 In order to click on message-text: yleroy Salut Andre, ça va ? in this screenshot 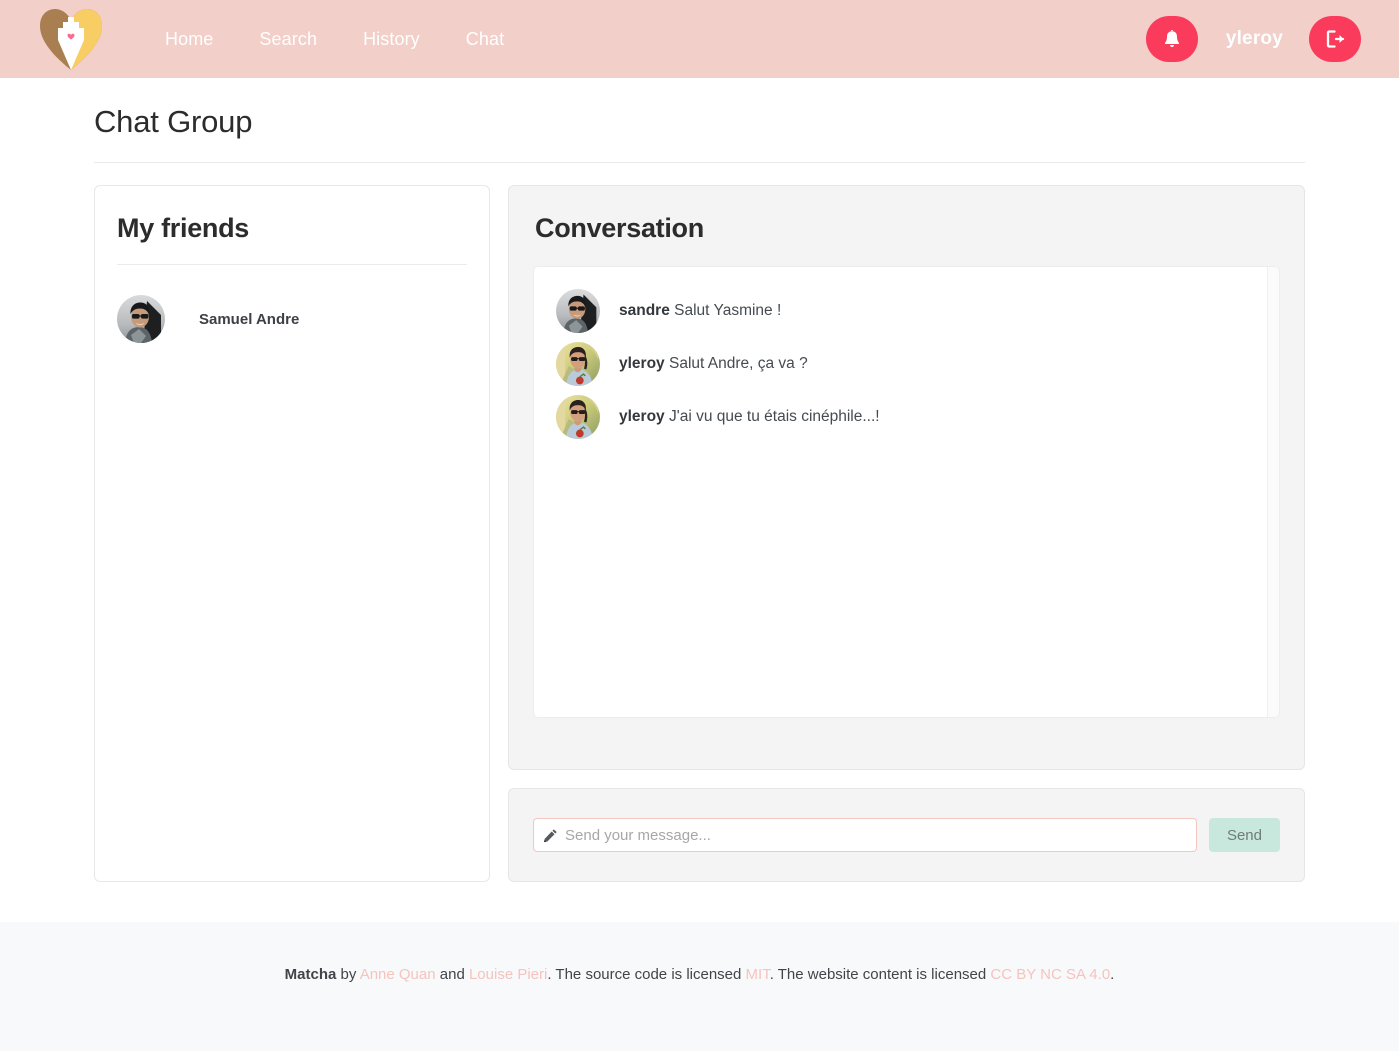, I will do `click(713, 364)`.